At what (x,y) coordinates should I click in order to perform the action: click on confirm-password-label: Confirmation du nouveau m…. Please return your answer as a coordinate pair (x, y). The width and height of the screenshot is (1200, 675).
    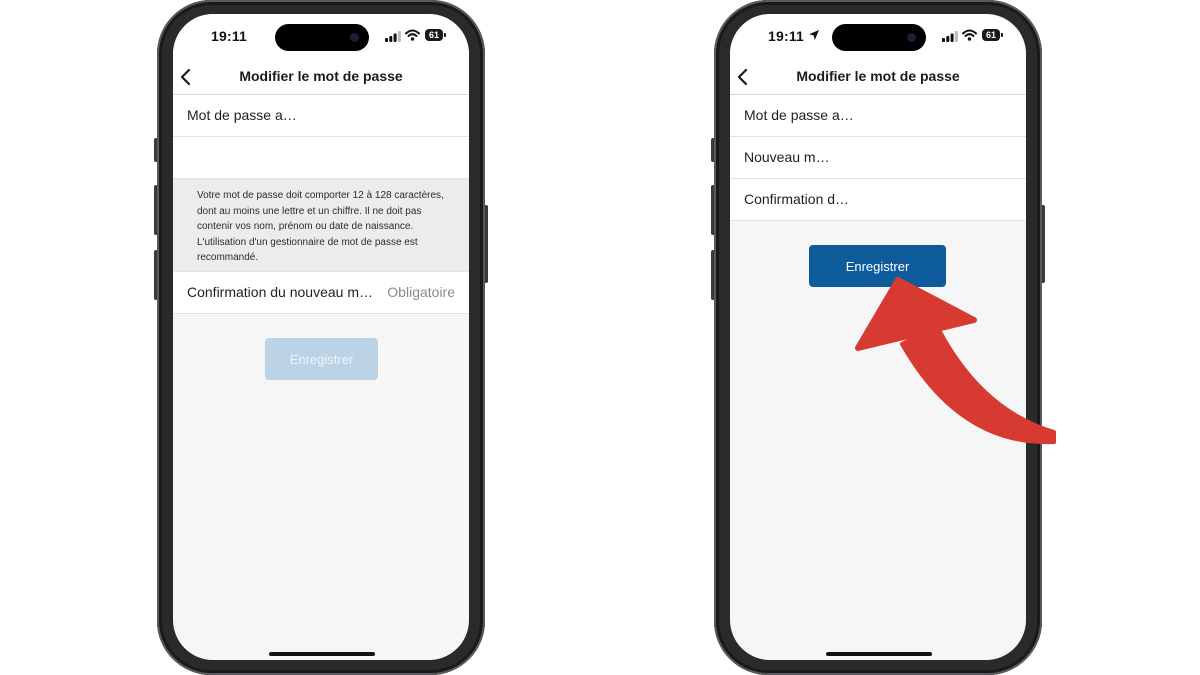
    Looking at the image, I should click on (280, 292).